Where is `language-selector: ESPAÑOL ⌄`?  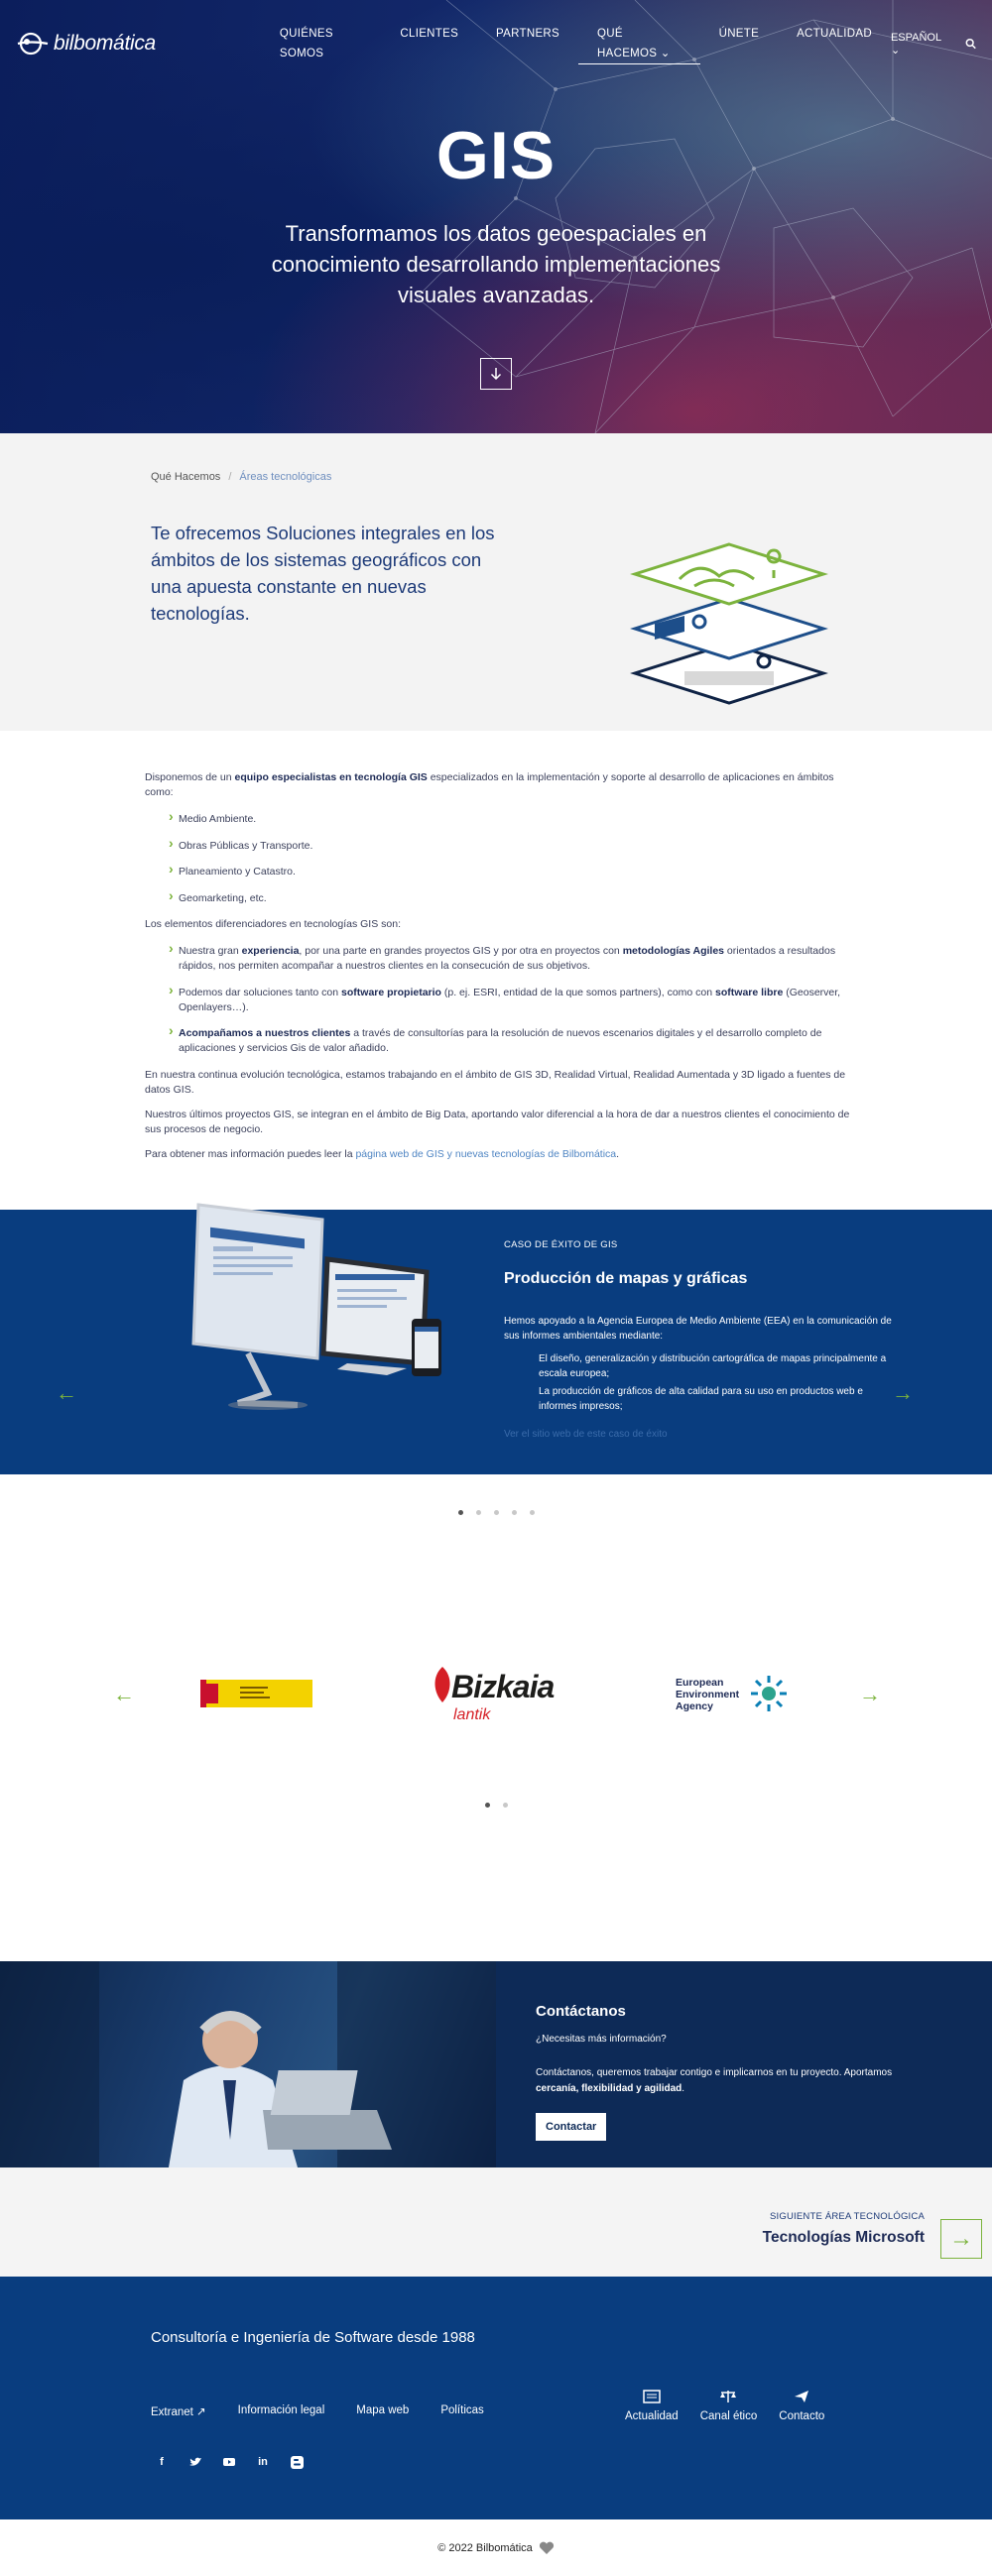
language-selector: ESPAÑOL ⌄ is located at coordinates (920, 44).